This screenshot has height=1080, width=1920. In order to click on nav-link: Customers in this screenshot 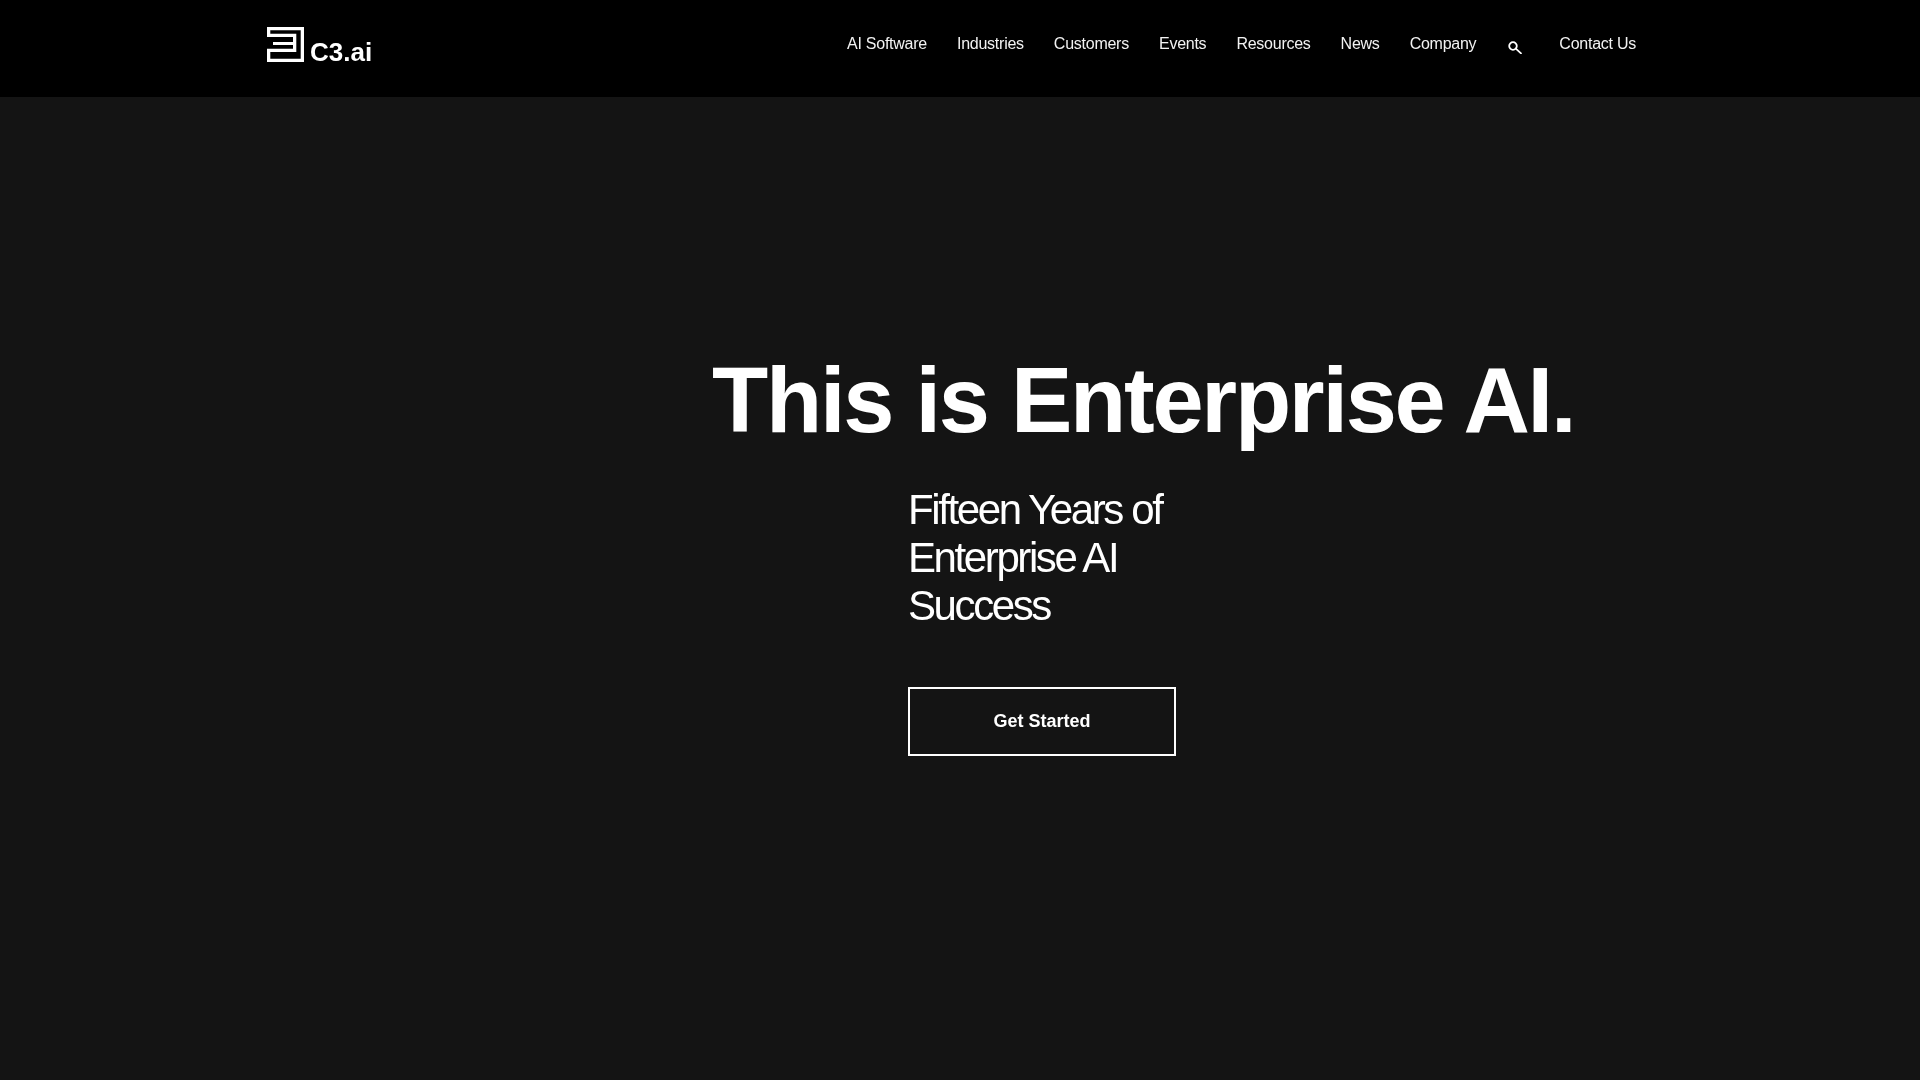, I will do `click(1091, 44)`.